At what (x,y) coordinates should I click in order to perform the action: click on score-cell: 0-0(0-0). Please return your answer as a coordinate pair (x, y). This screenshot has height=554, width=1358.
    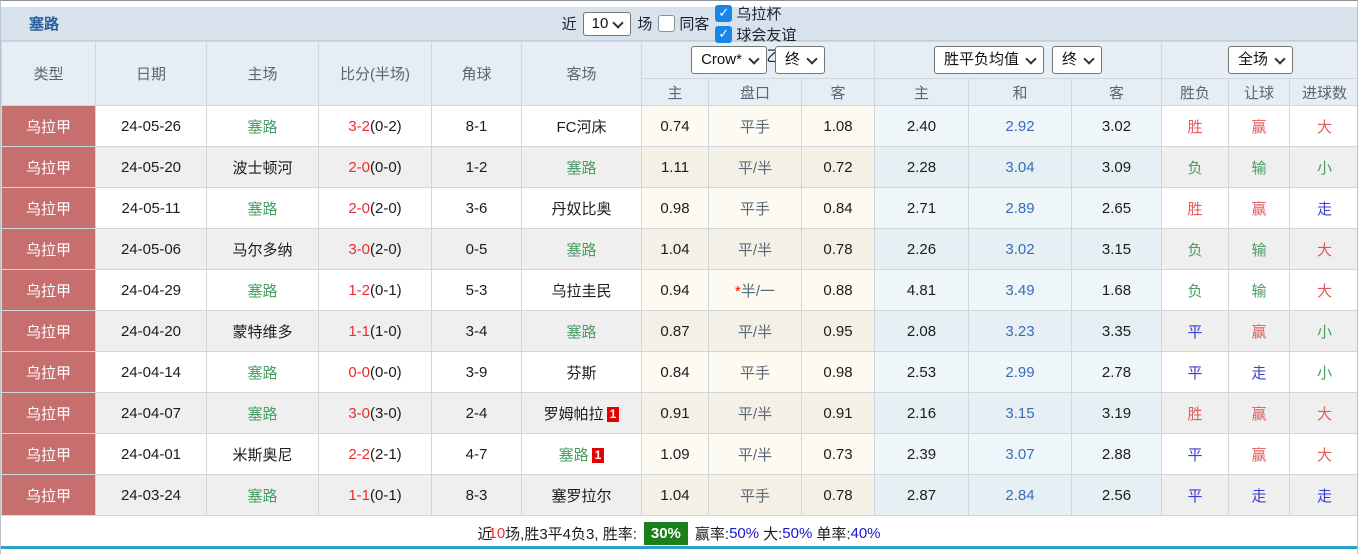
    Looking at the image, I should click on (375, 372).